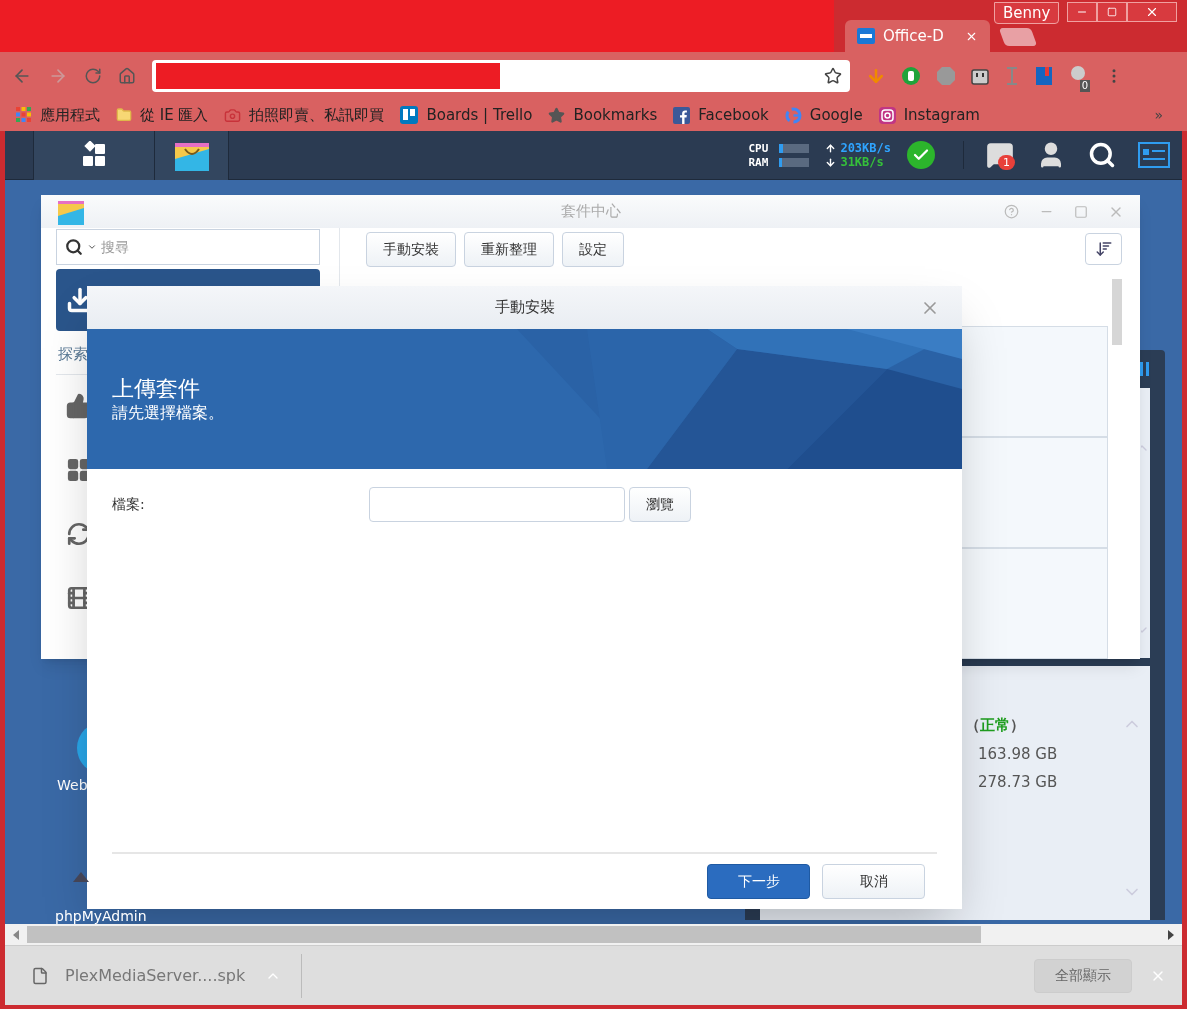 The image size is (1187, 1009). I want to click on bookmark-item: Boards | Trello, so click(466, 115).